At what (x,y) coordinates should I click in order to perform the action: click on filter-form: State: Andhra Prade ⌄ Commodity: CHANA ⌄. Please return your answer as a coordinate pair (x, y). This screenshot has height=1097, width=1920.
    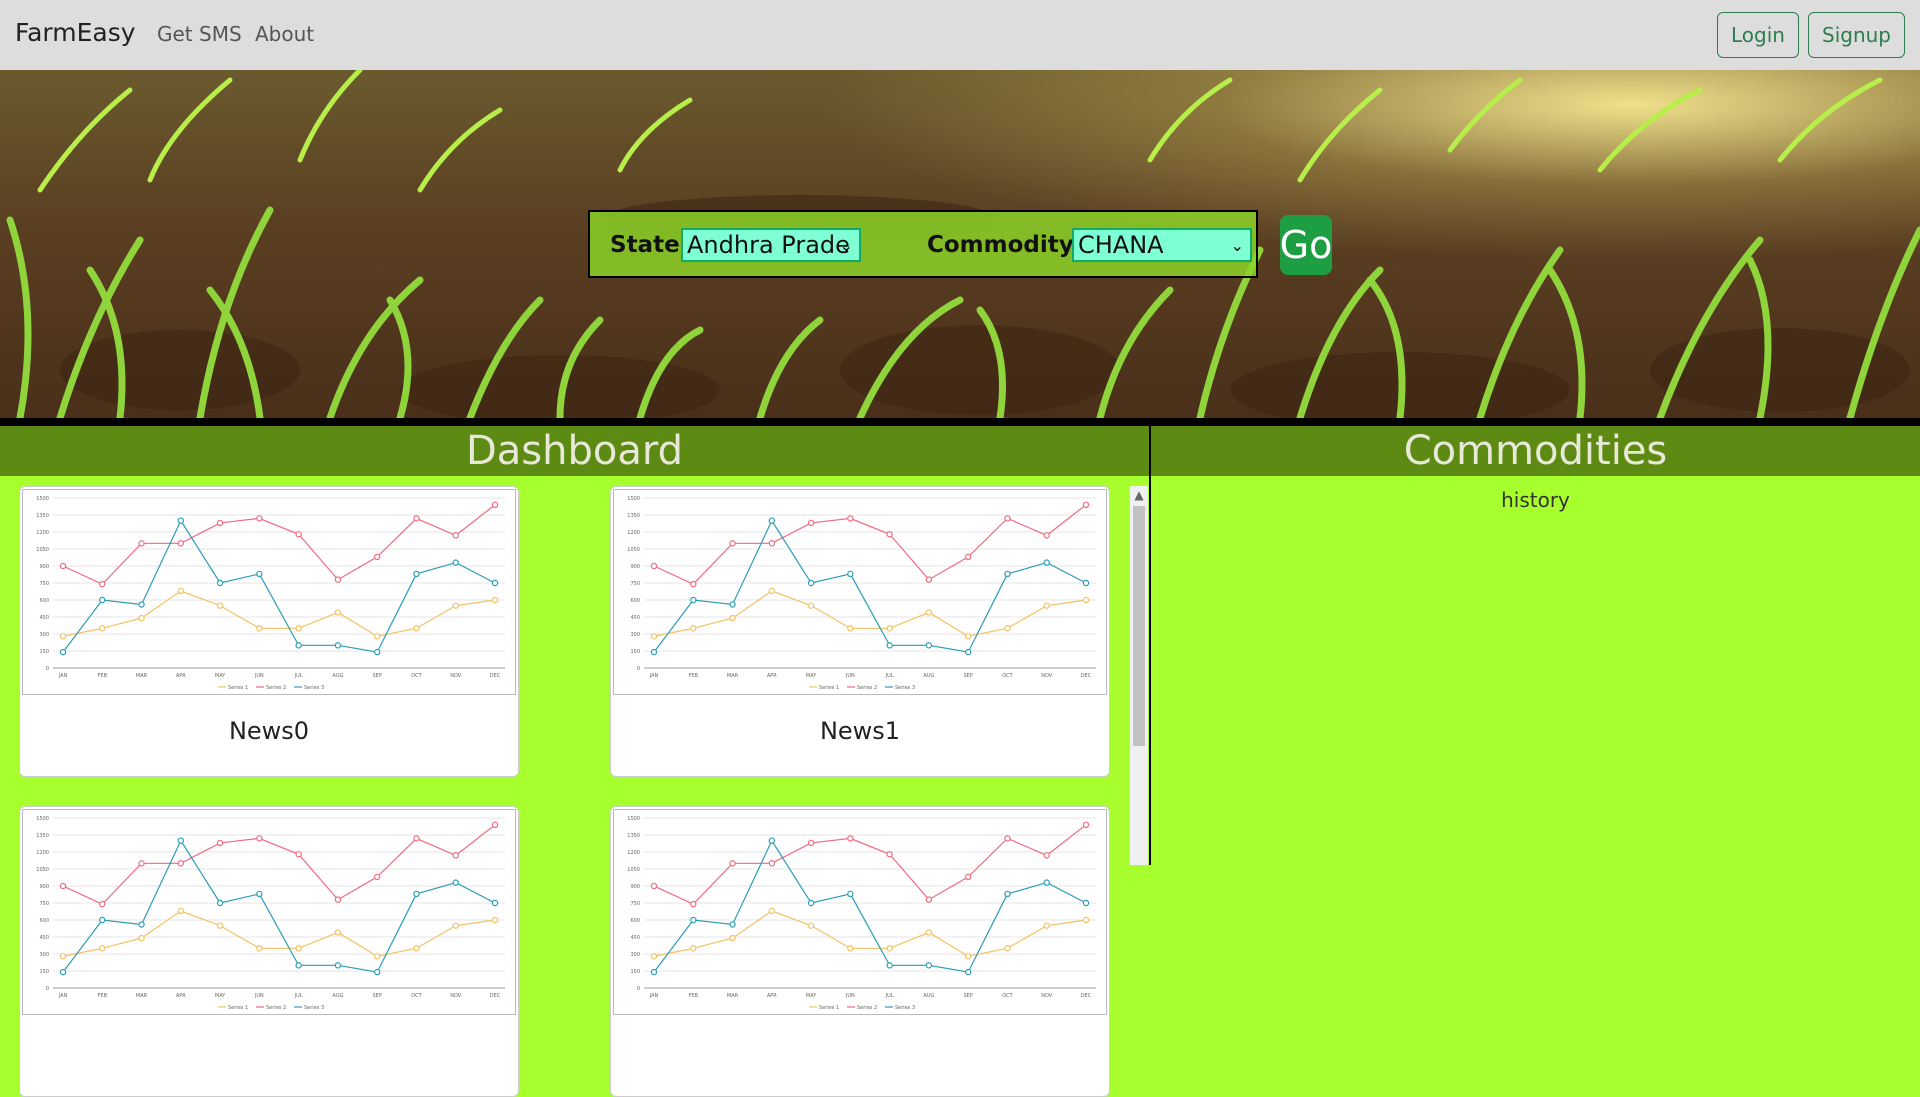
    Looking at the image, I should click on (923, 244).